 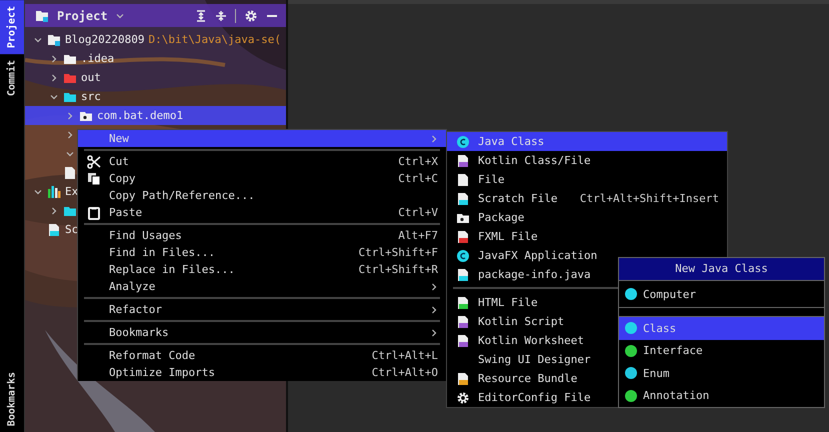 What do you see at coordinates (91, 77) in the screenshot?
I see `tree-item: out` at bounding box center [91, 77].